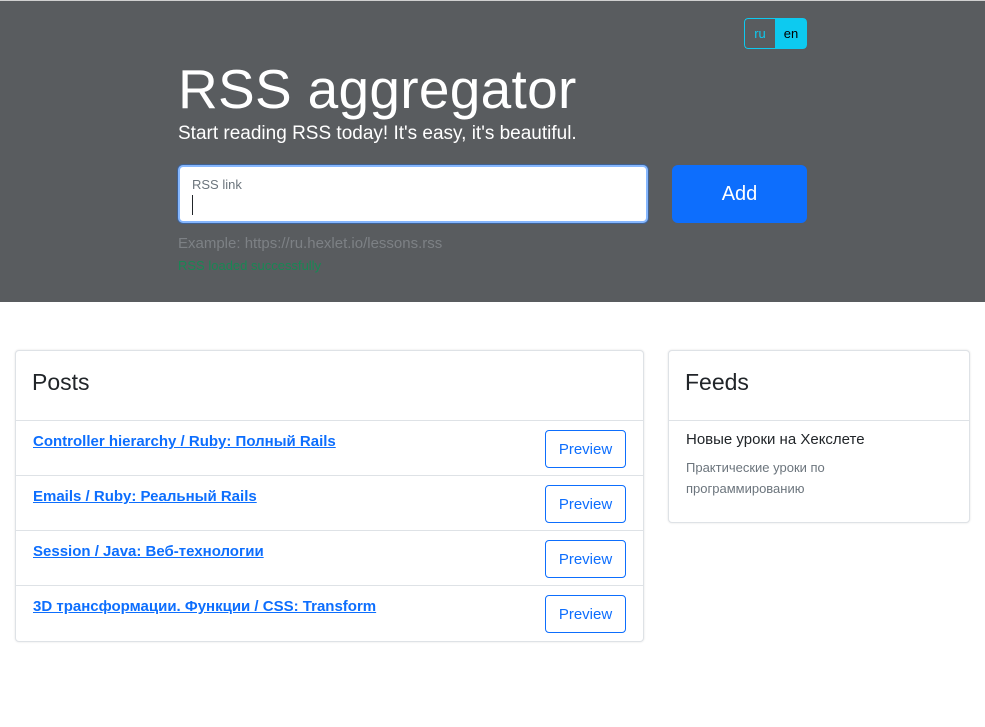 This screenshot has height=727, width=985. What do you see at coordinates (61, 382) in the screenshot?
I see `posts-heading: Posts` at bounding box center [61, 382].